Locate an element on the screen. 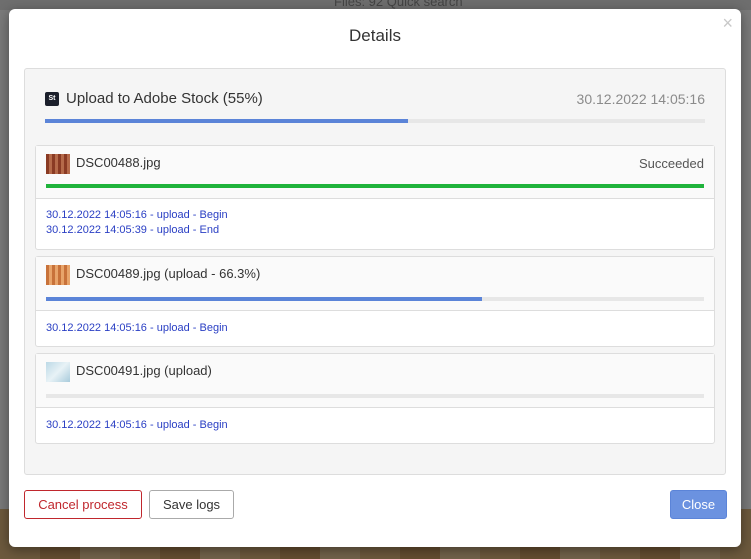 The width and height of the screenshot is (751, 559). log-line: 30.12.2022 14:05:39 - upload - End is located at coordinates (133, 230).